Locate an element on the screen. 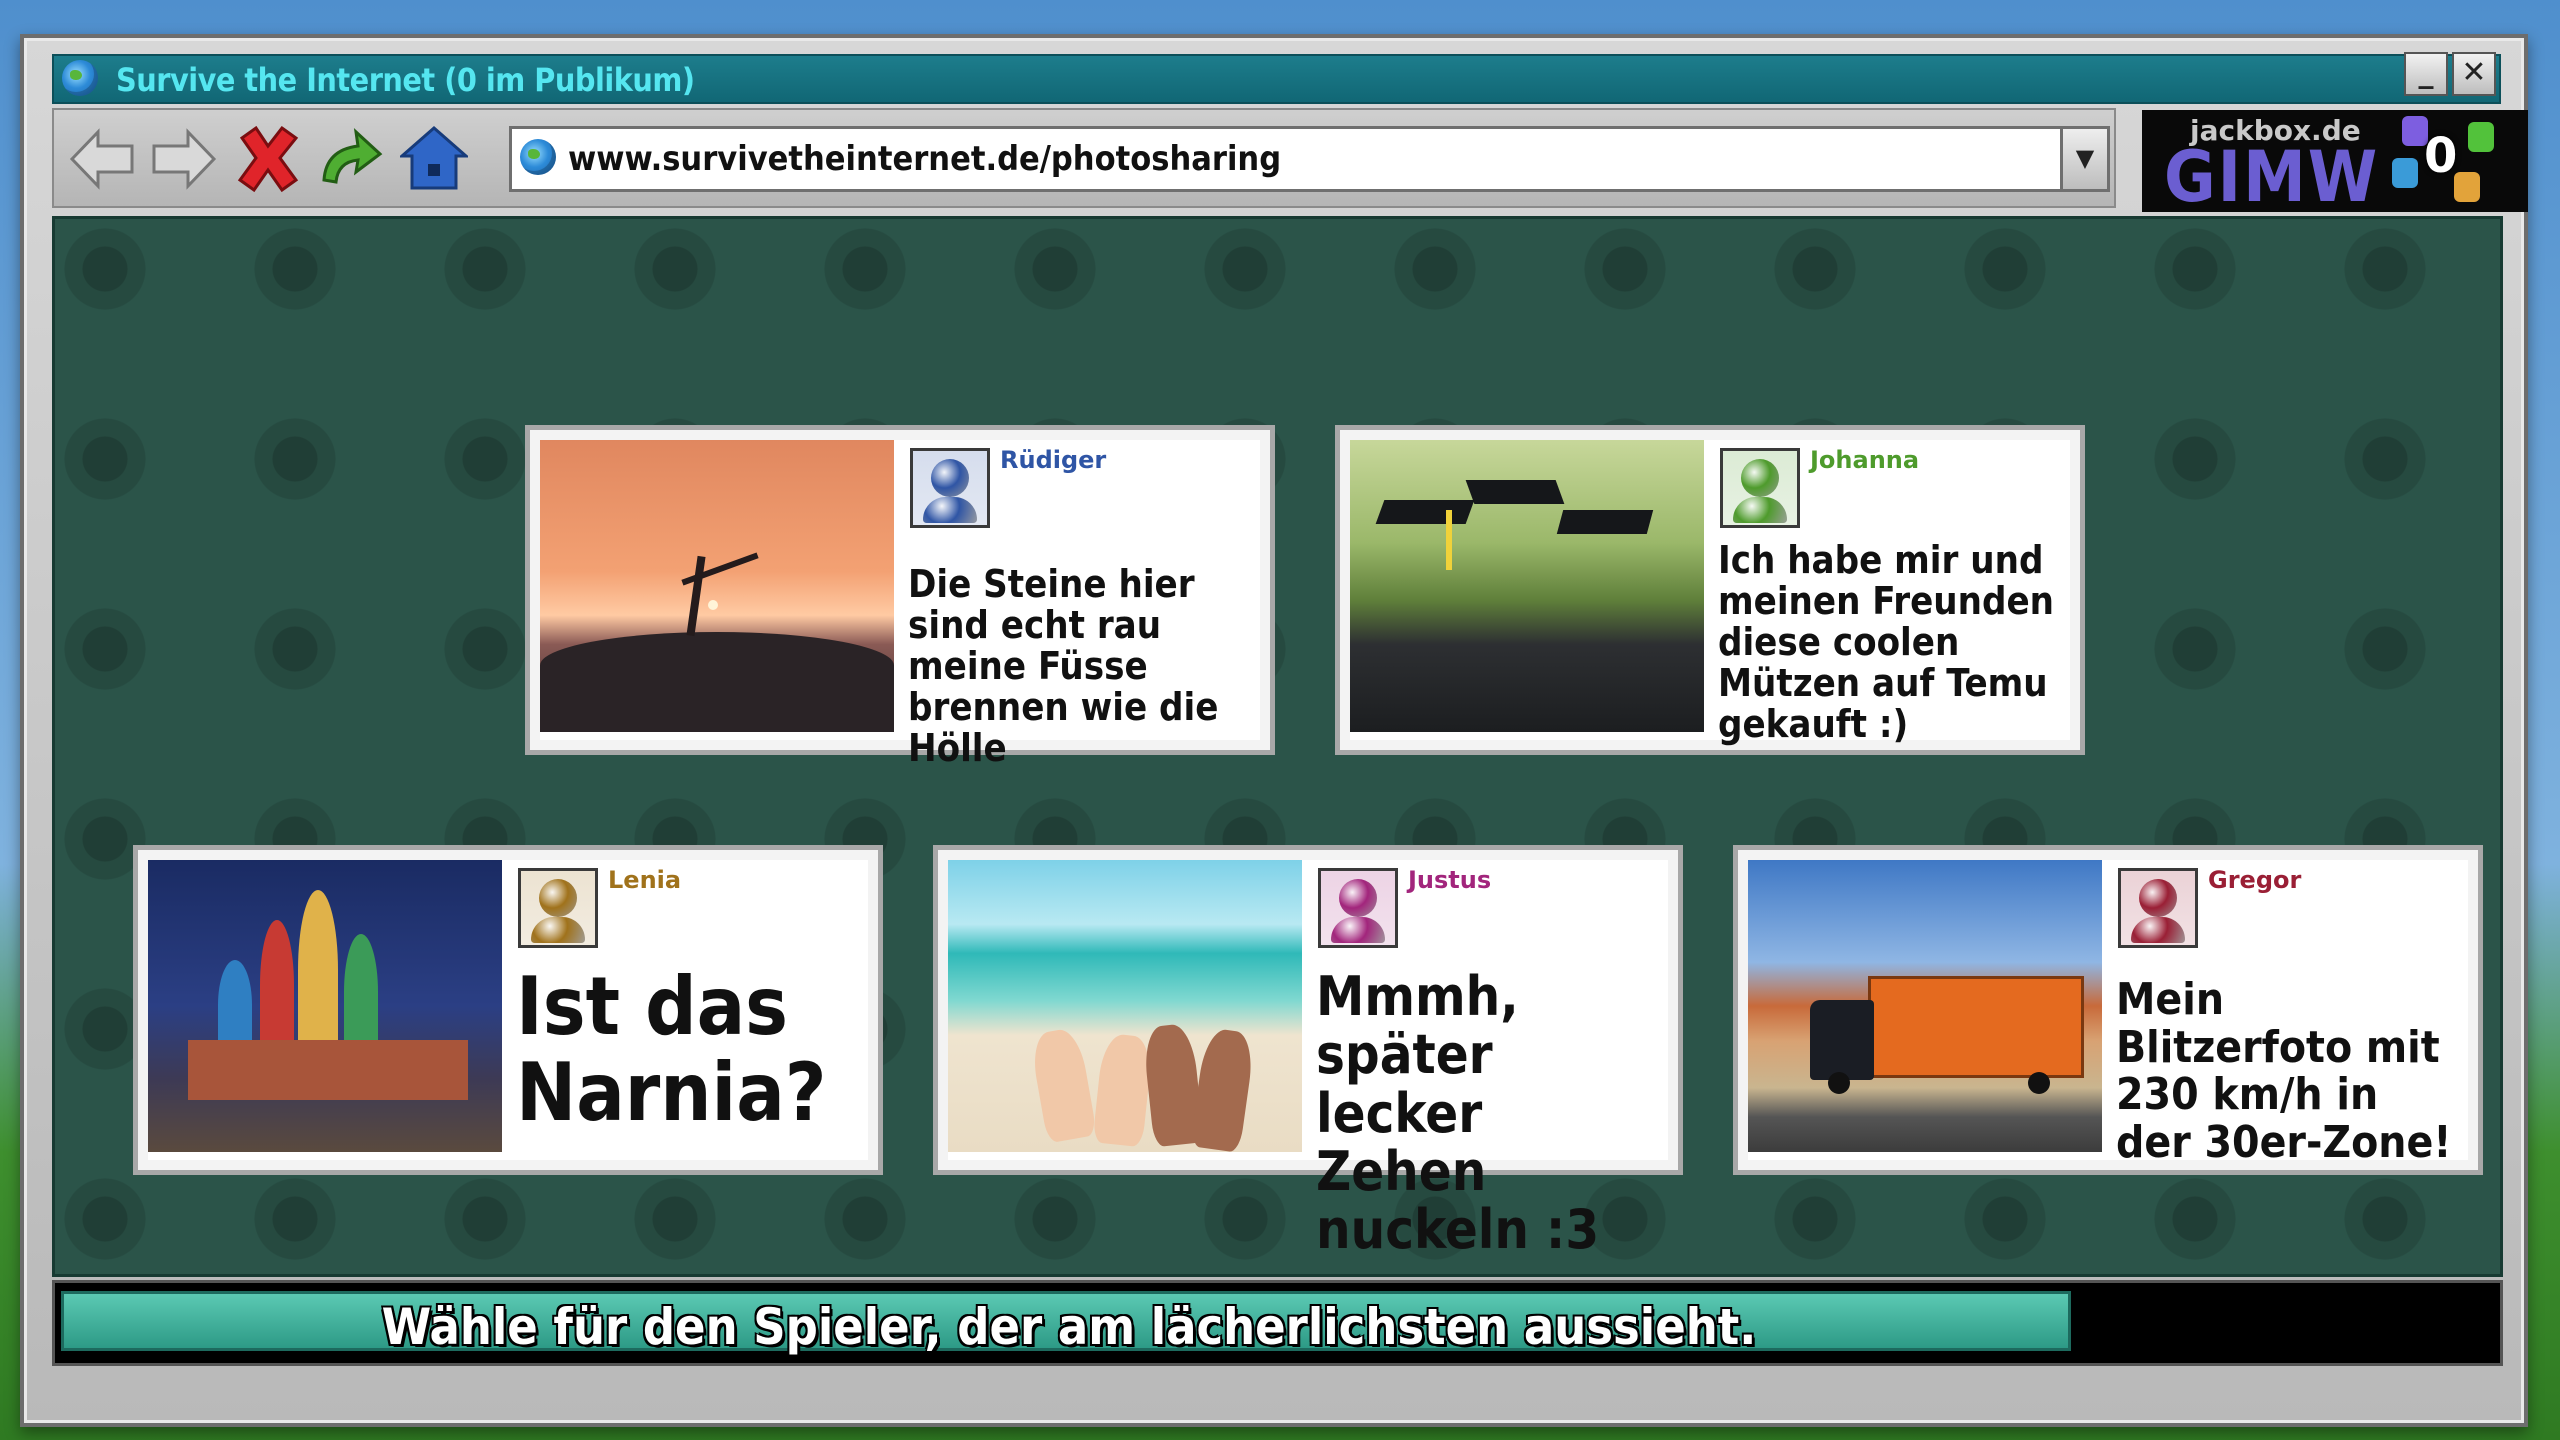 The height and width of the screenshot is (1440, 2560). window-title: Survive the Internet (0 im Publikum) is located at coordinates (405, 80).